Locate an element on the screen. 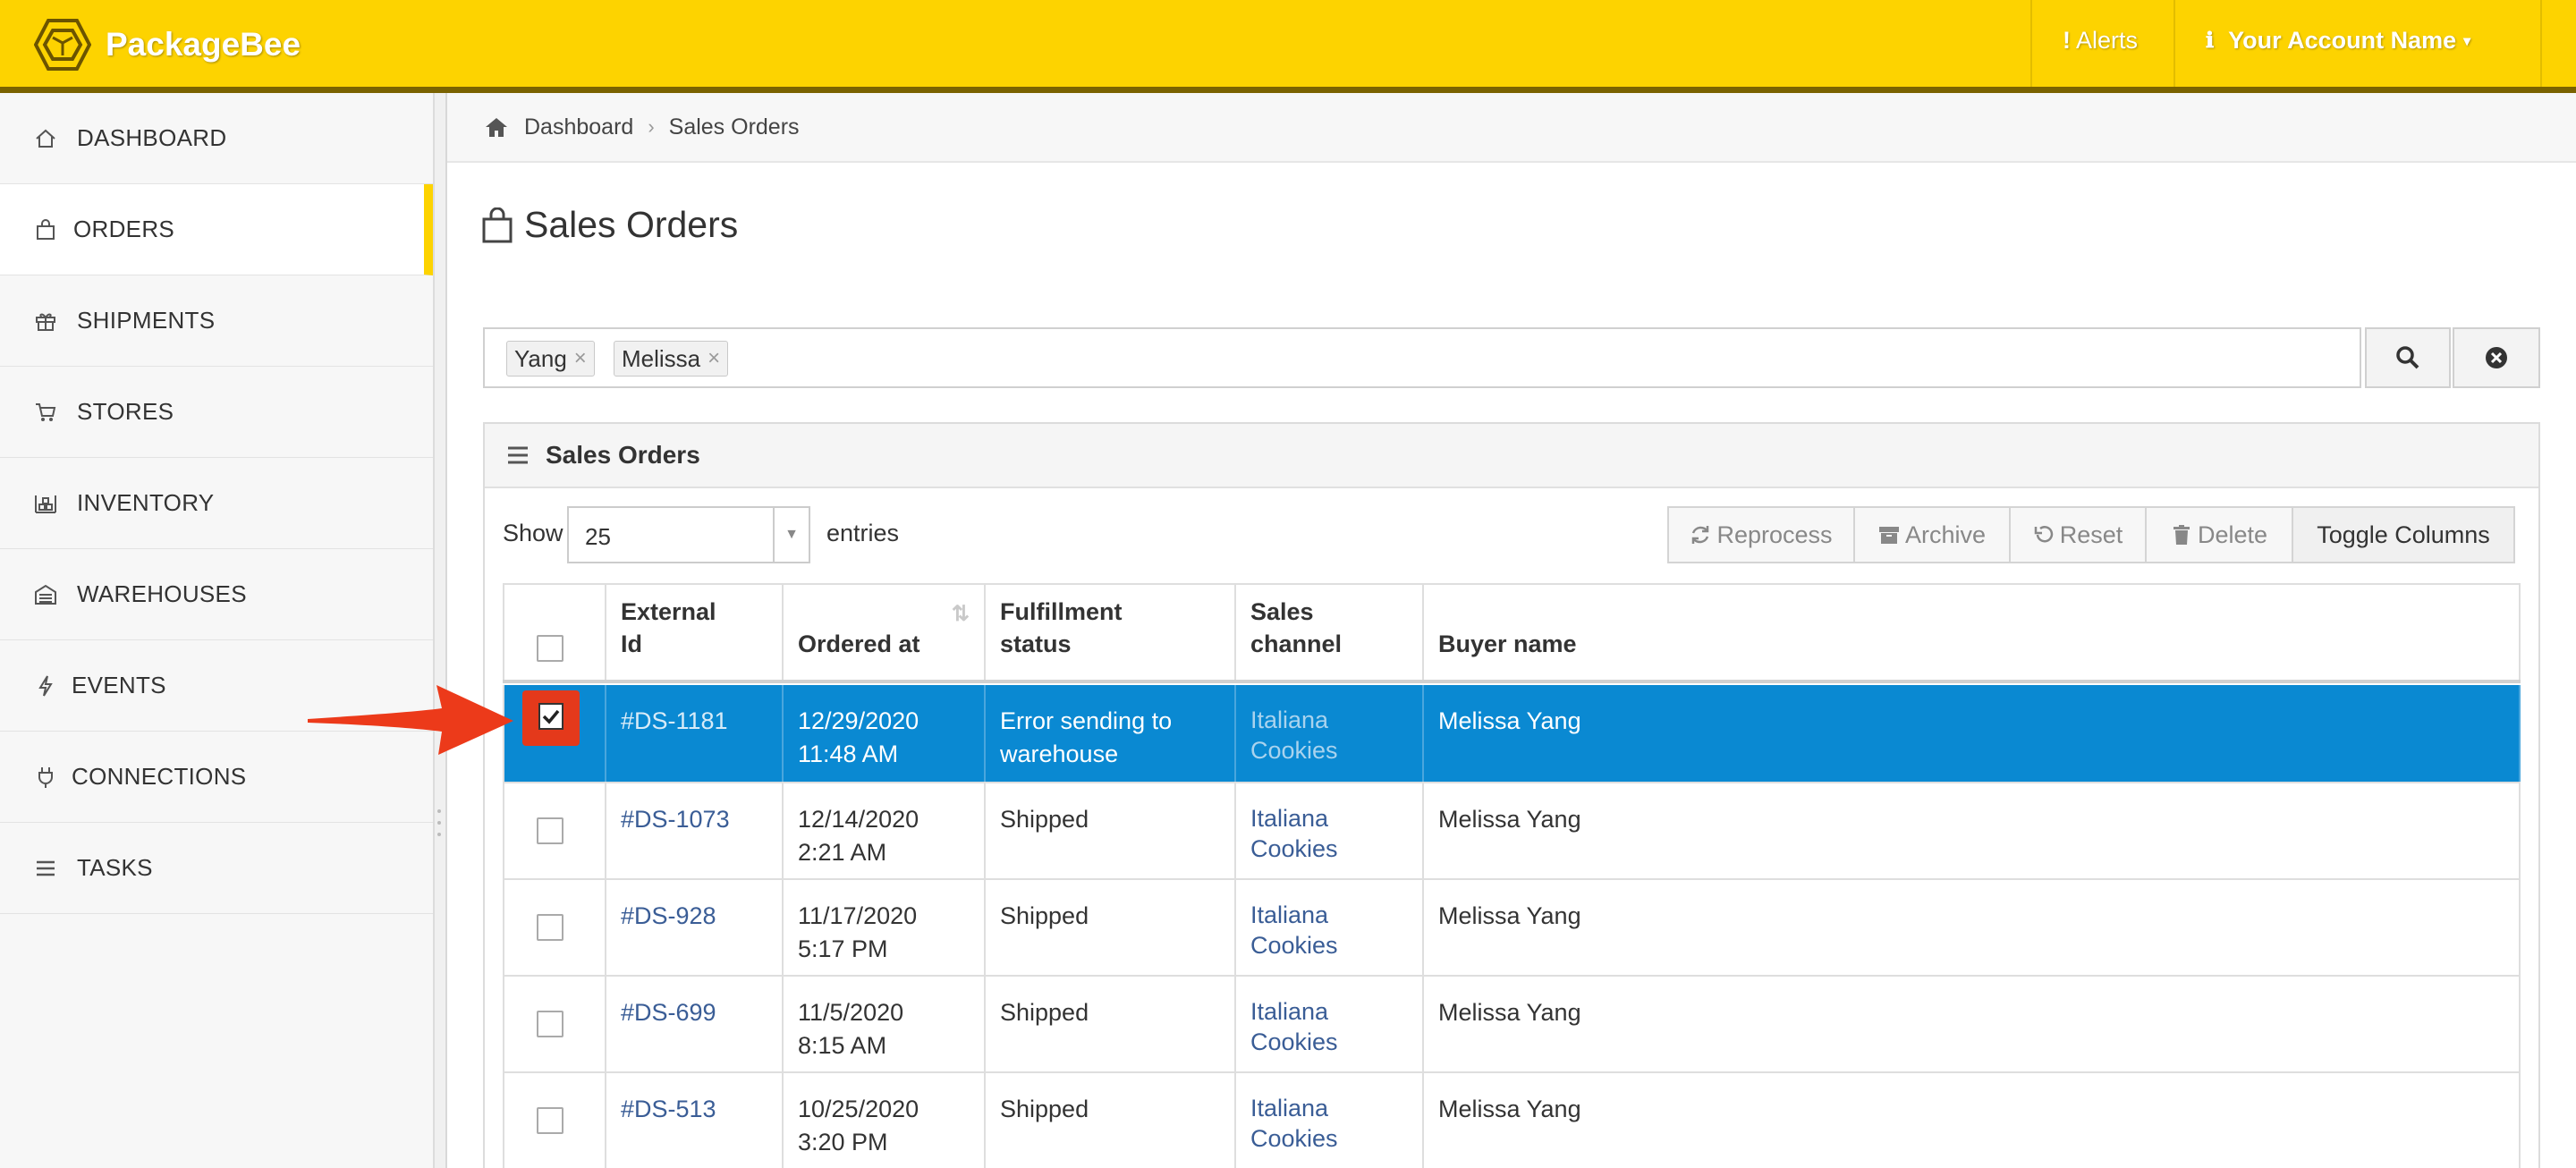 This screenshot has height=1168, width=2576. gift-icon is located at coordinates (45, 321).